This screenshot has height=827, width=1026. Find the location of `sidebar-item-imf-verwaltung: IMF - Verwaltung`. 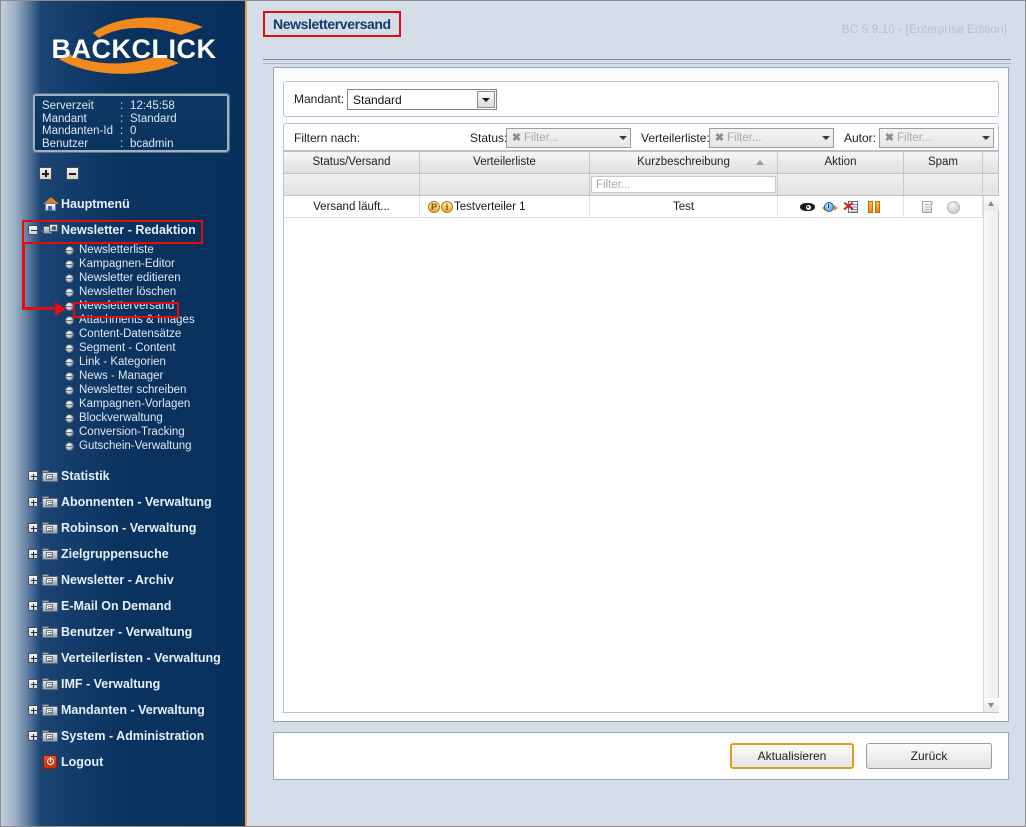

sidebar-item-imf-verwaltung: IMF - Verwaltung is located at coordinates (123, 684).